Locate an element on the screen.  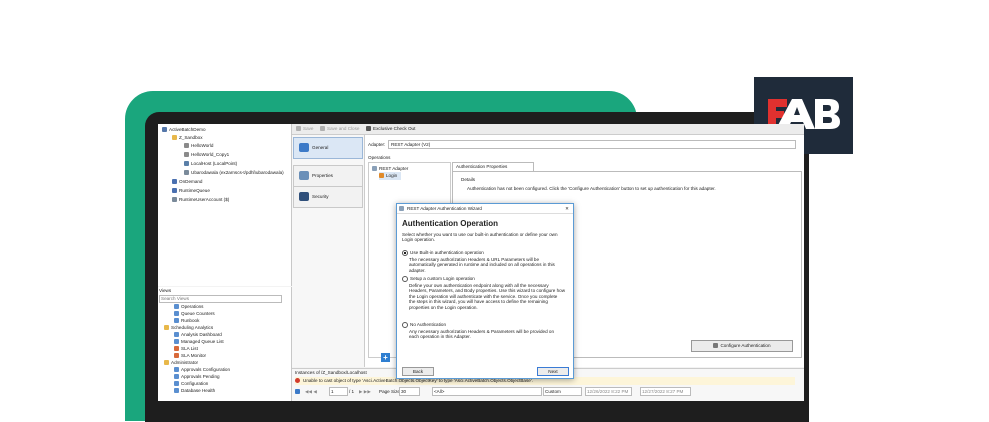
views-item: Configuration is located at coordinates (191, 383).